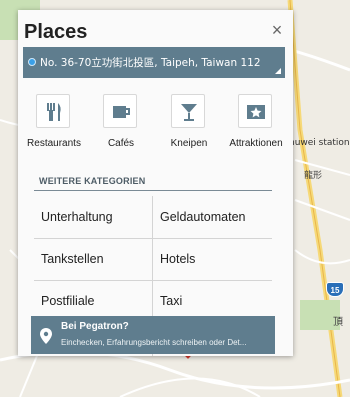 The height and width of the screenshot is (397, 350). I want to click on section-header: WEITERE KATEGORIEN, so click(92, 181).